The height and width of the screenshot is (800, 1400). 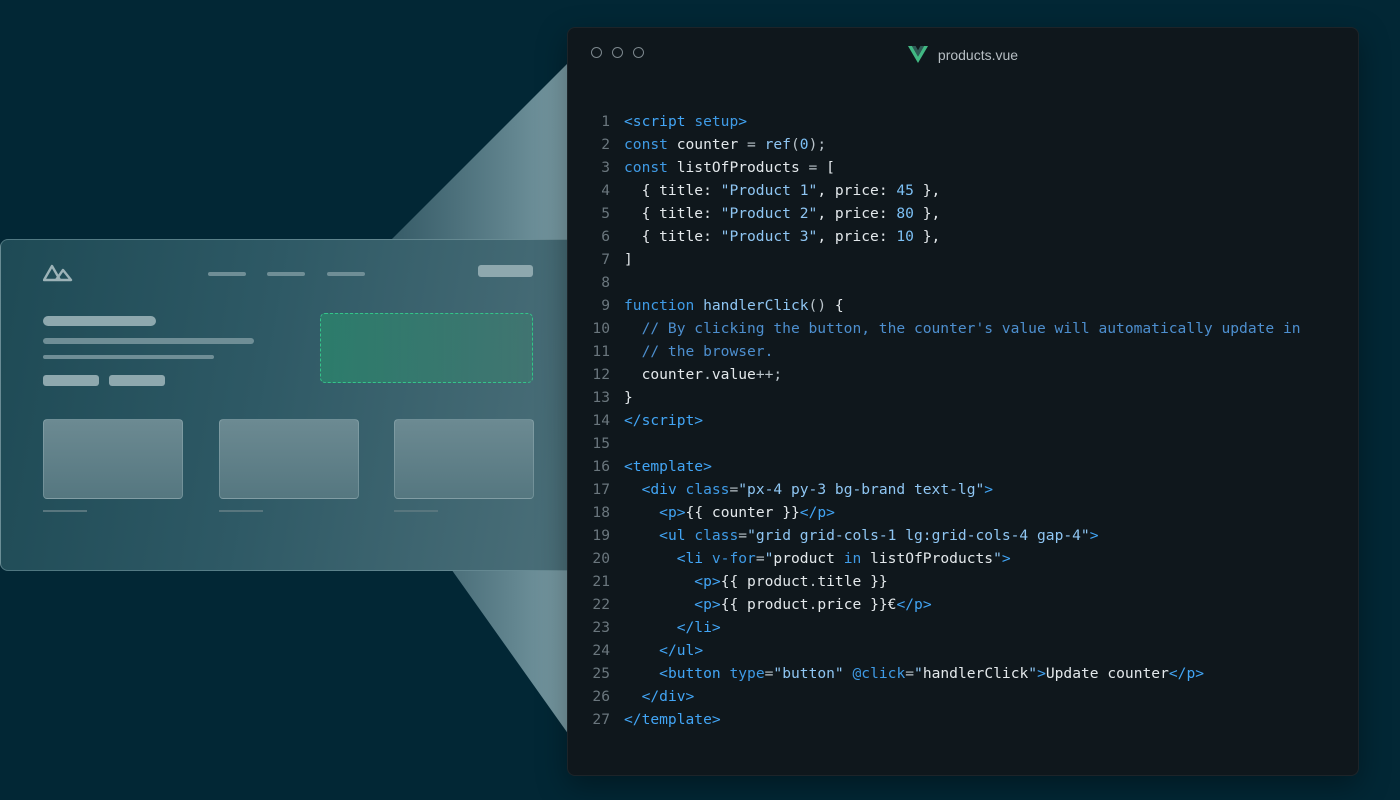 What do you see at coordinates (601, 397) in the screenshot?
I see `line-number: 13` at bounding box center [601, 397].